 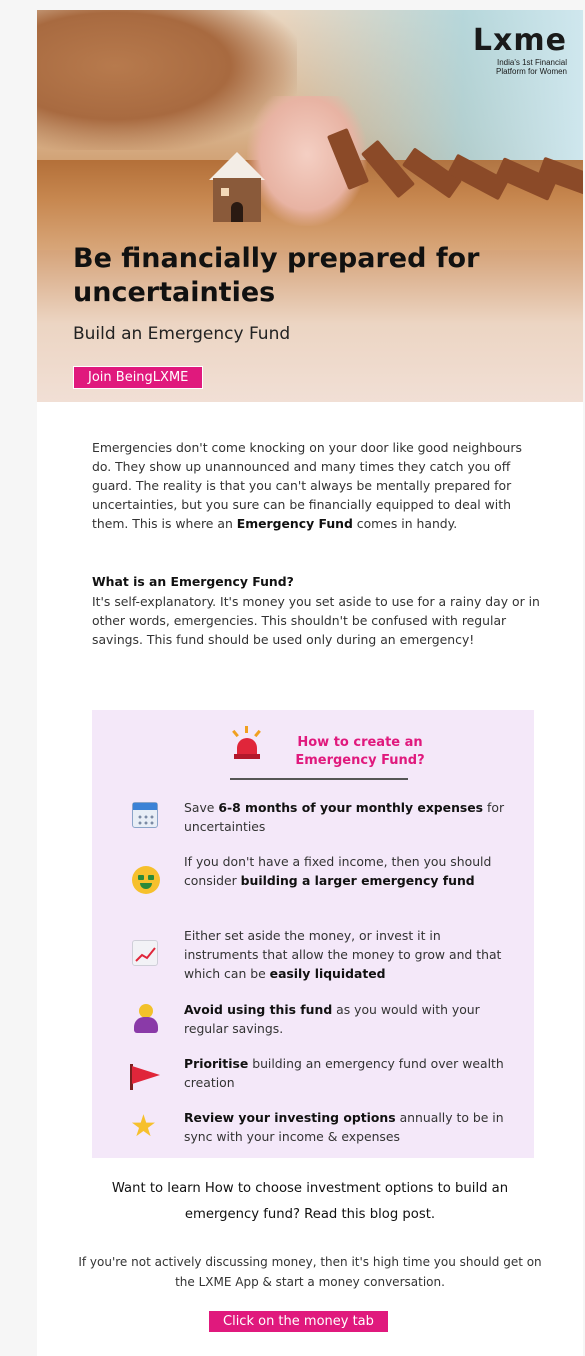 What do you see at coordinates (298, 1321) in the screenshot?
I see `money-tab-button: Click on the money tab` at bounding box center [298, 1321].